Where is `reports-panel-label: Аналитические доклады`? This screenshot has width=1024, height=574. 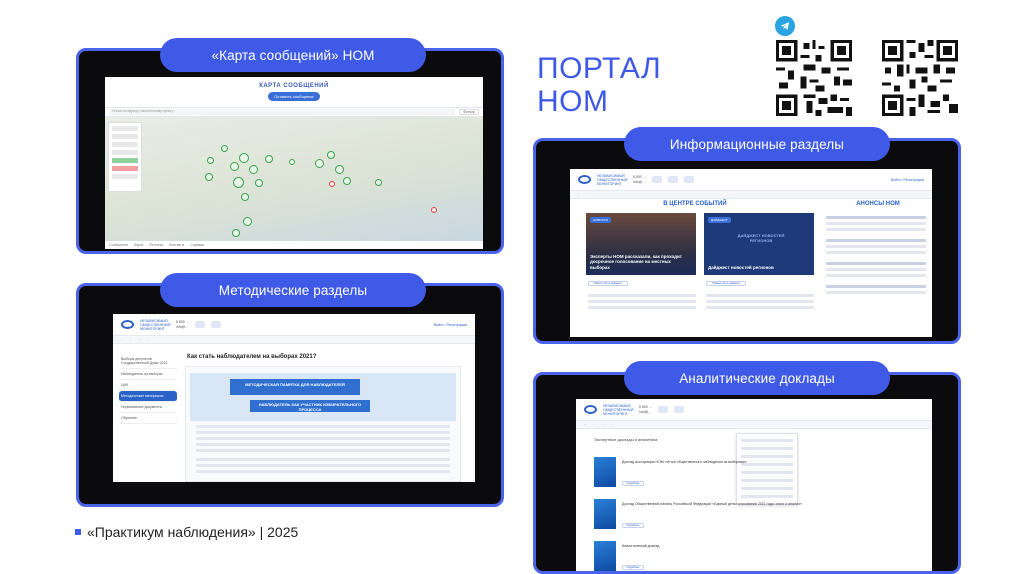 reports-panel-label: Аналитические доклады is located at coordinates (757, 378).